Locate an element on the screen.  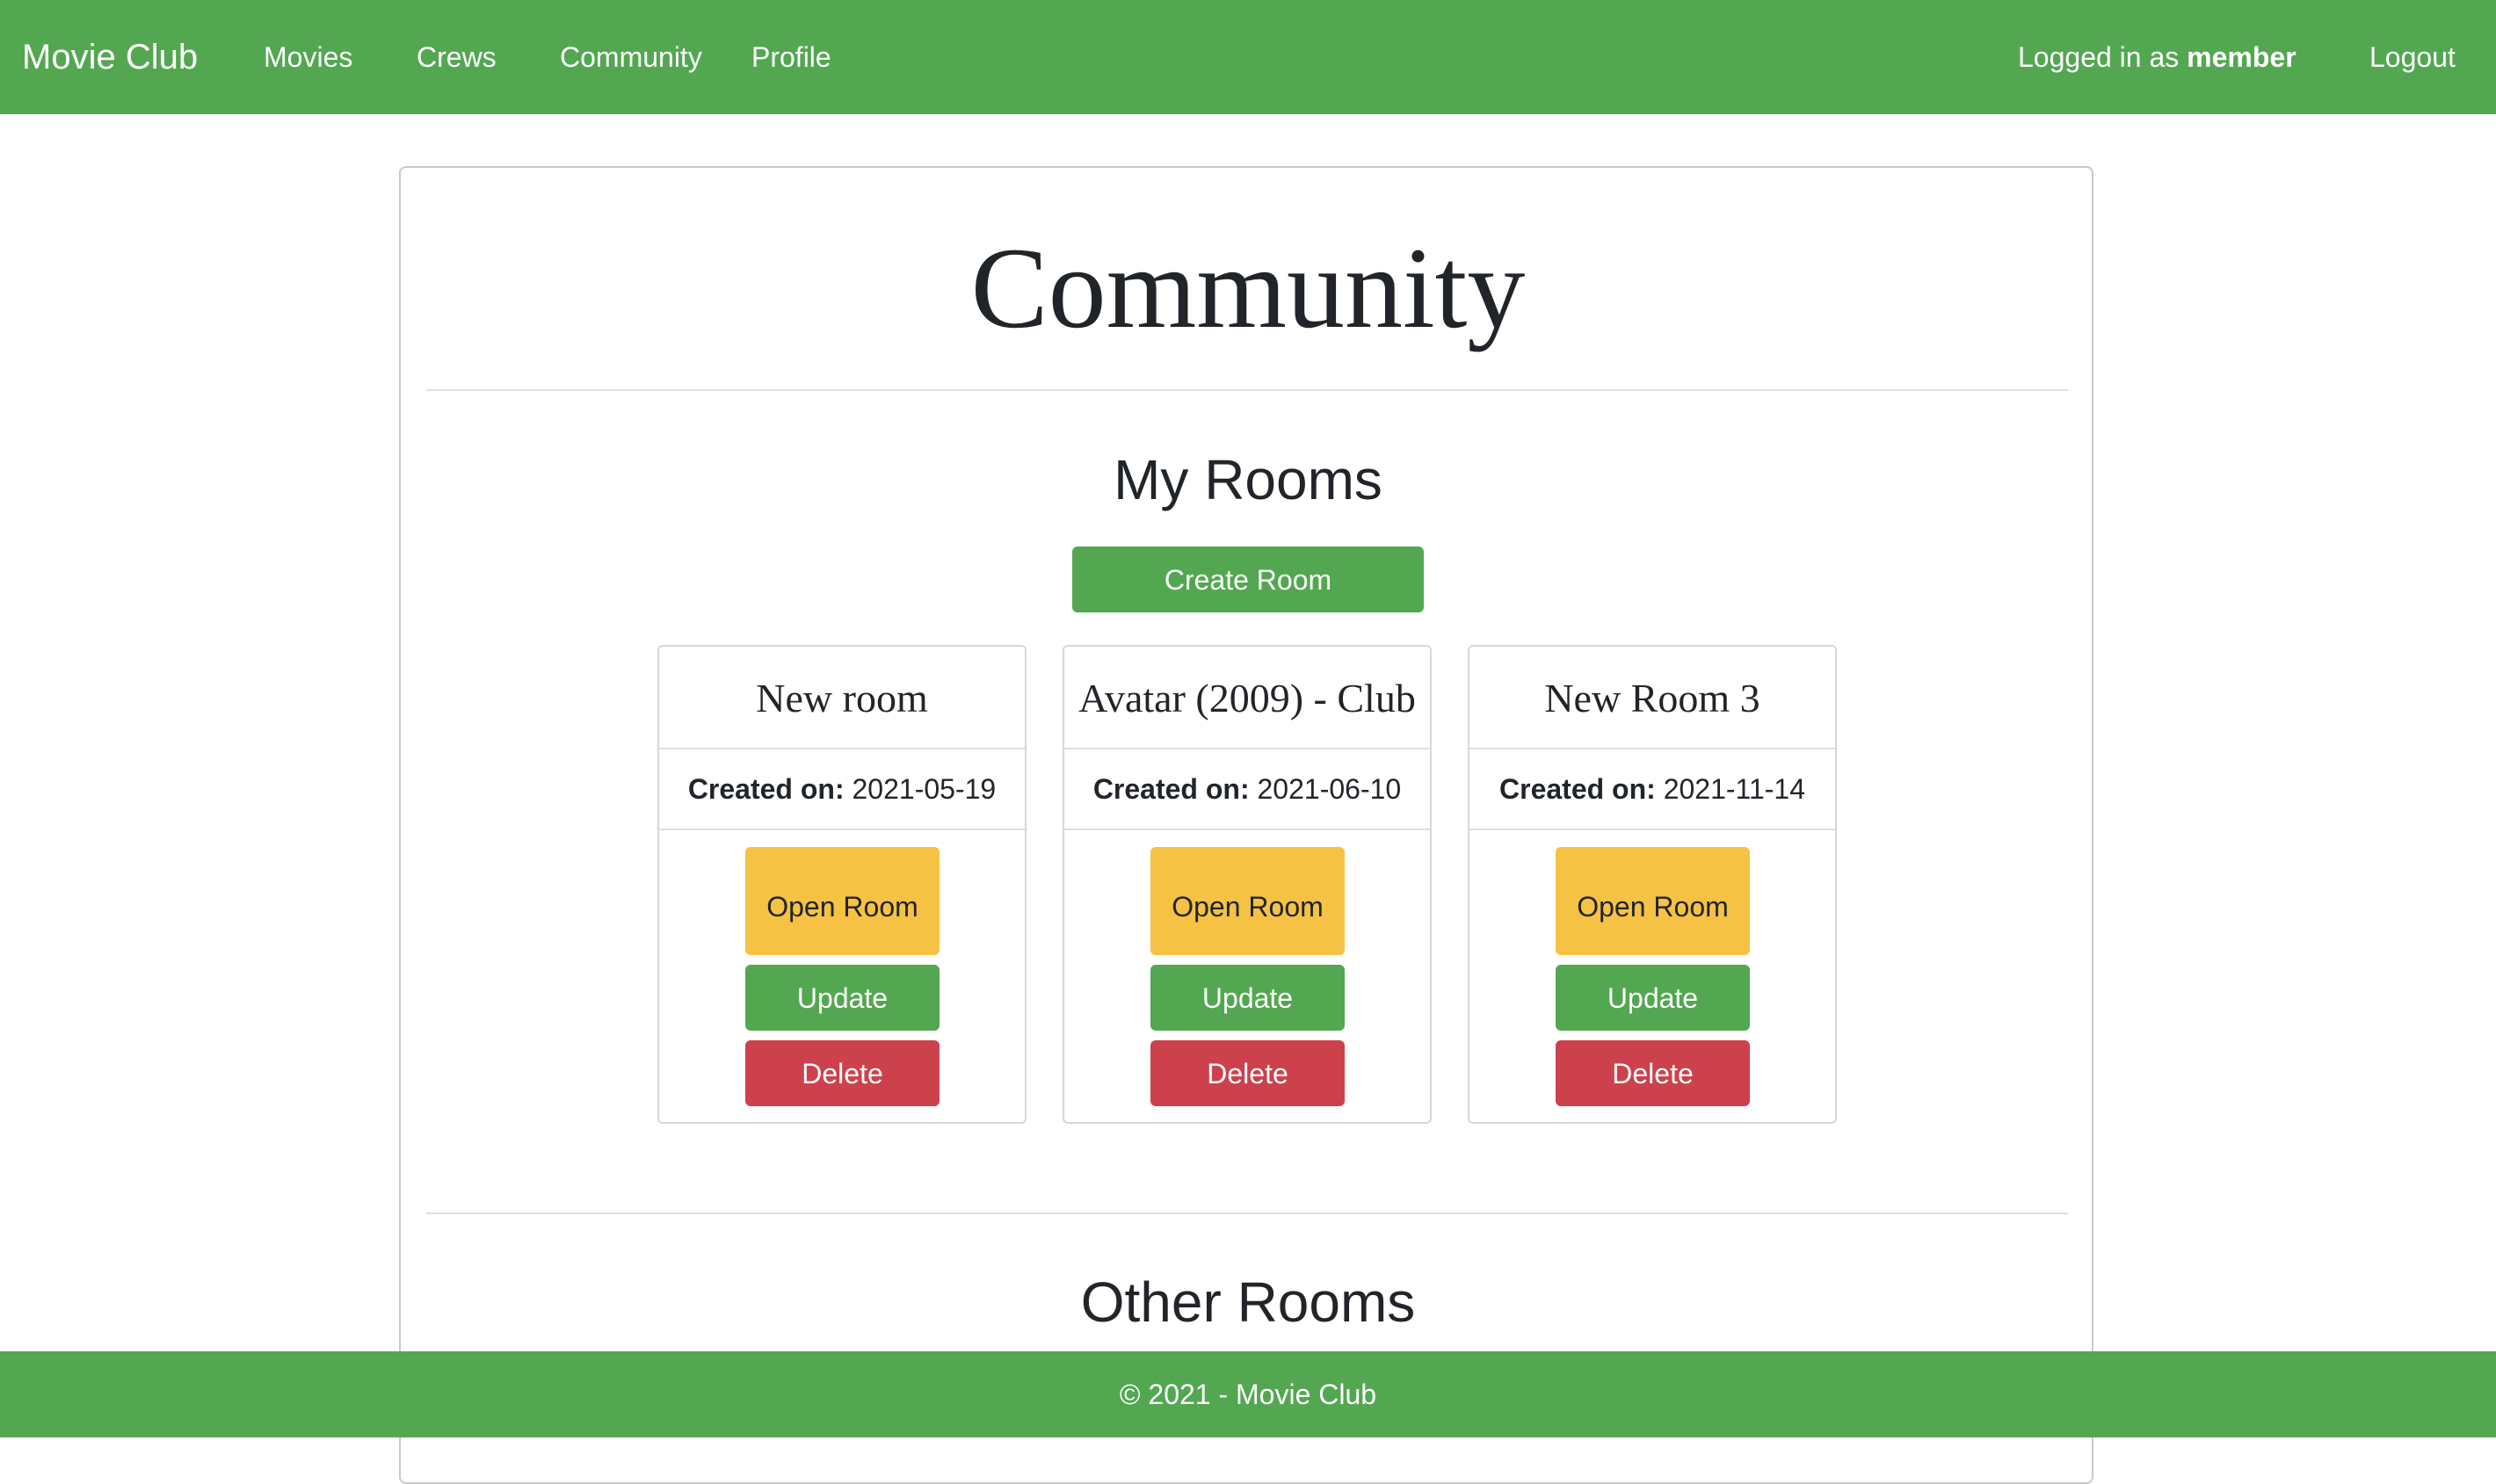
room-created-on: Created on: 2021-11-14 is located at coordinates (1652, 790).